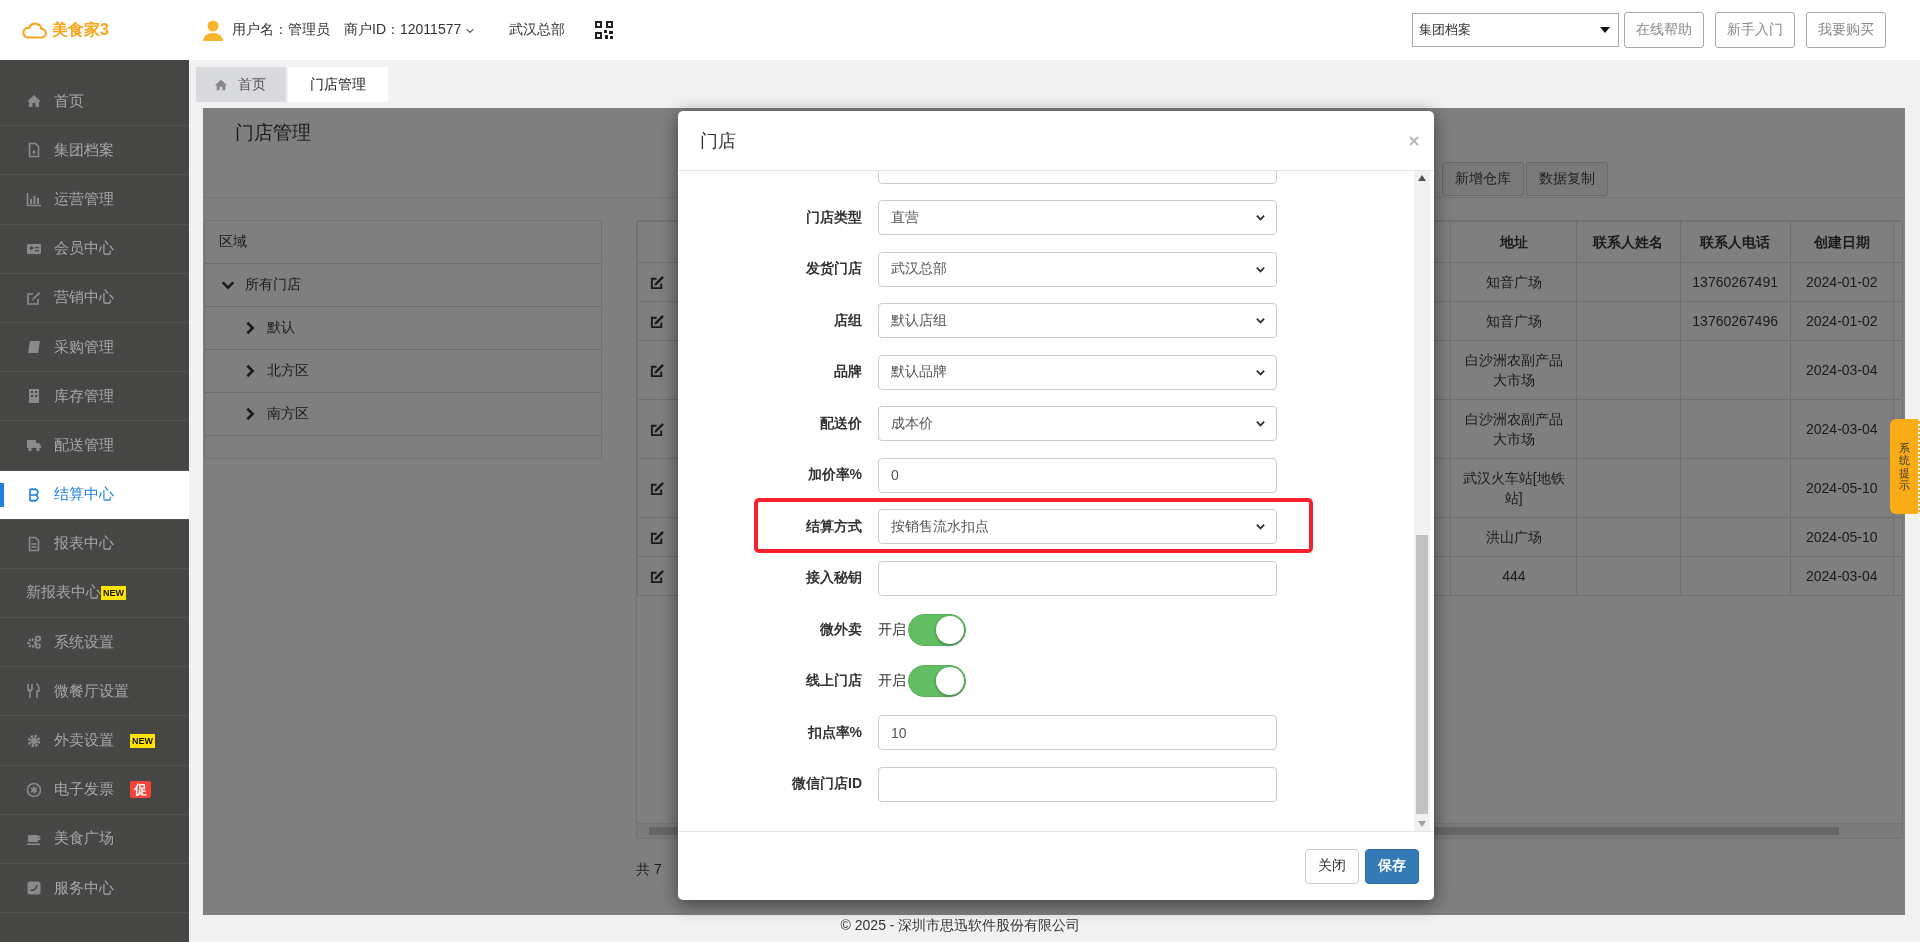  Describe the element at coordinates (833, 578) in the screenshot. I see `field-label: 接入秘钥` at that location.